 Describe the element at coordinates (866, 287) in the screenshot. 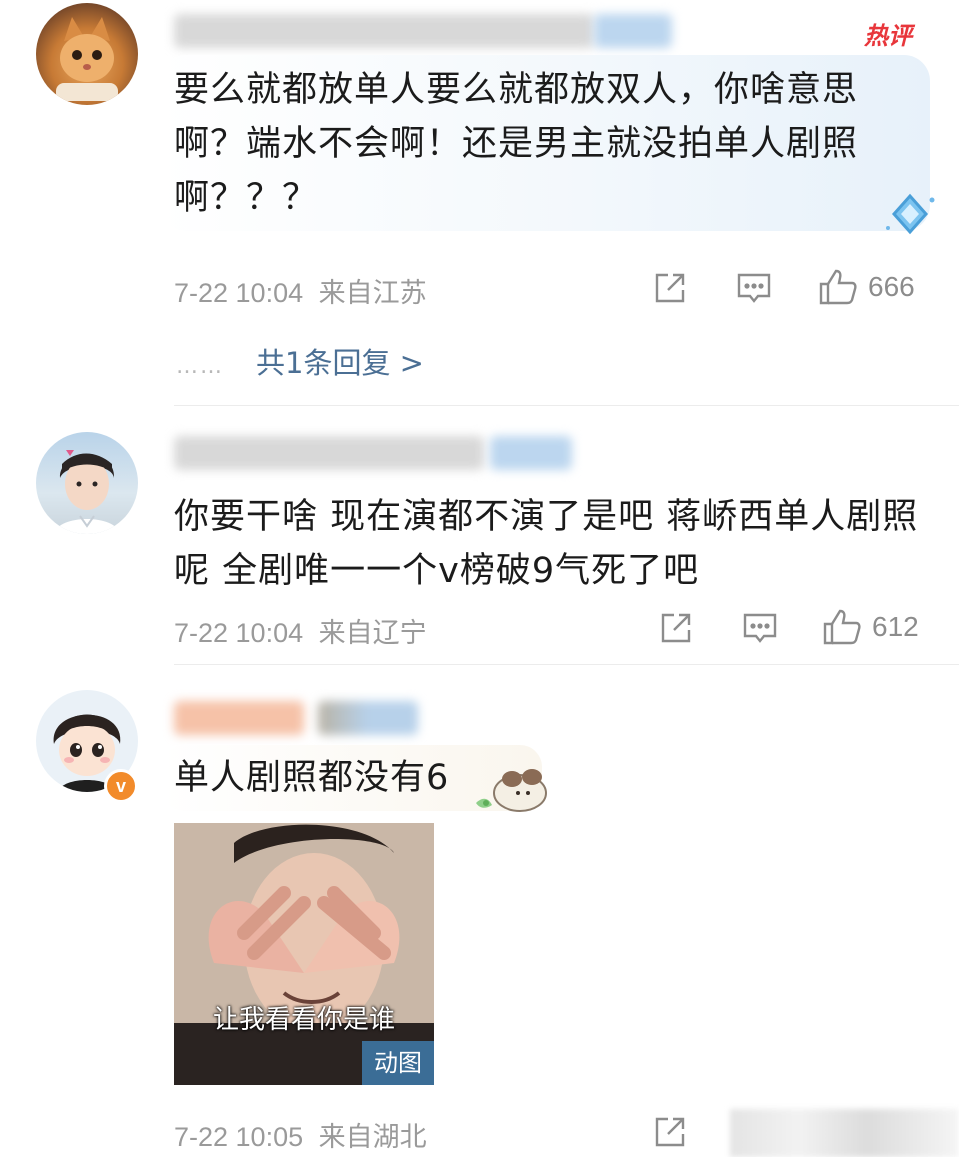

I see `like-button: 666` at that location.